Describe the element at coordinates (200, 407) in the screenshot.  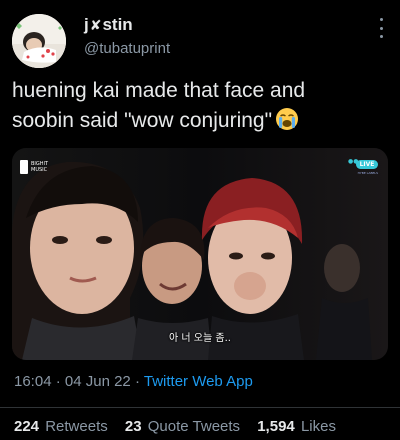
I see `divider` at that location.